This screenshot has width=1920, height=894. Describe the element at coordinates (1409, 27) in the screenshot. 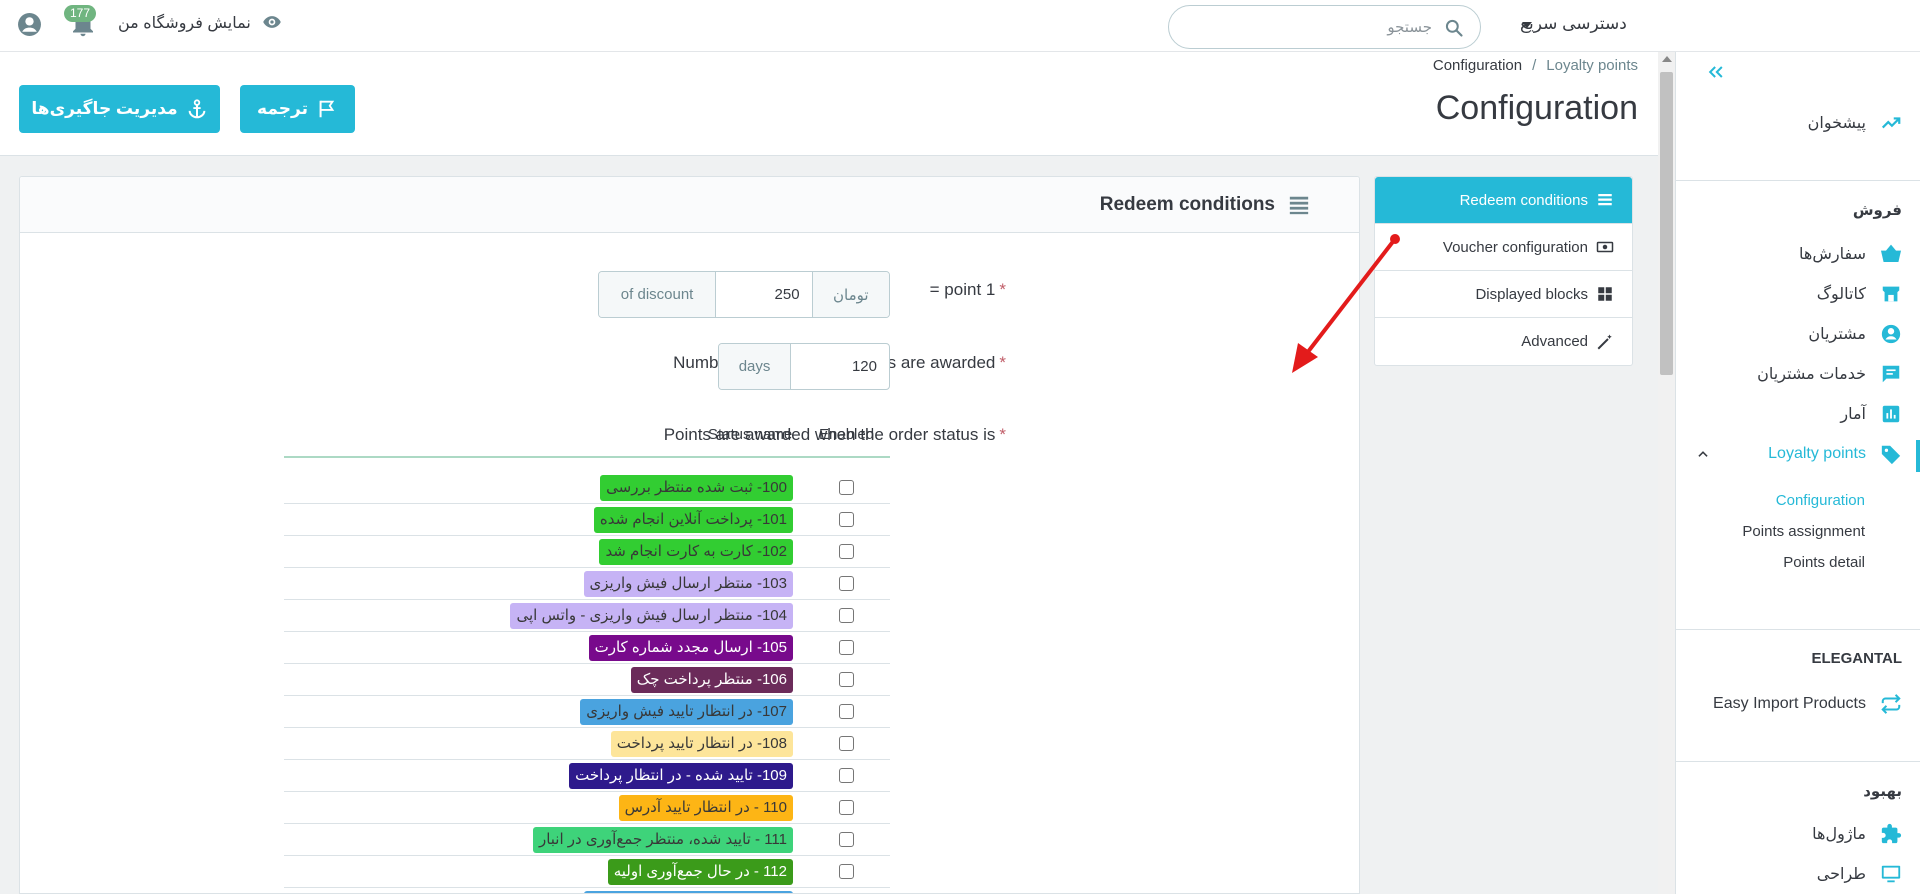

I see `search-input: جستجو` at that location.